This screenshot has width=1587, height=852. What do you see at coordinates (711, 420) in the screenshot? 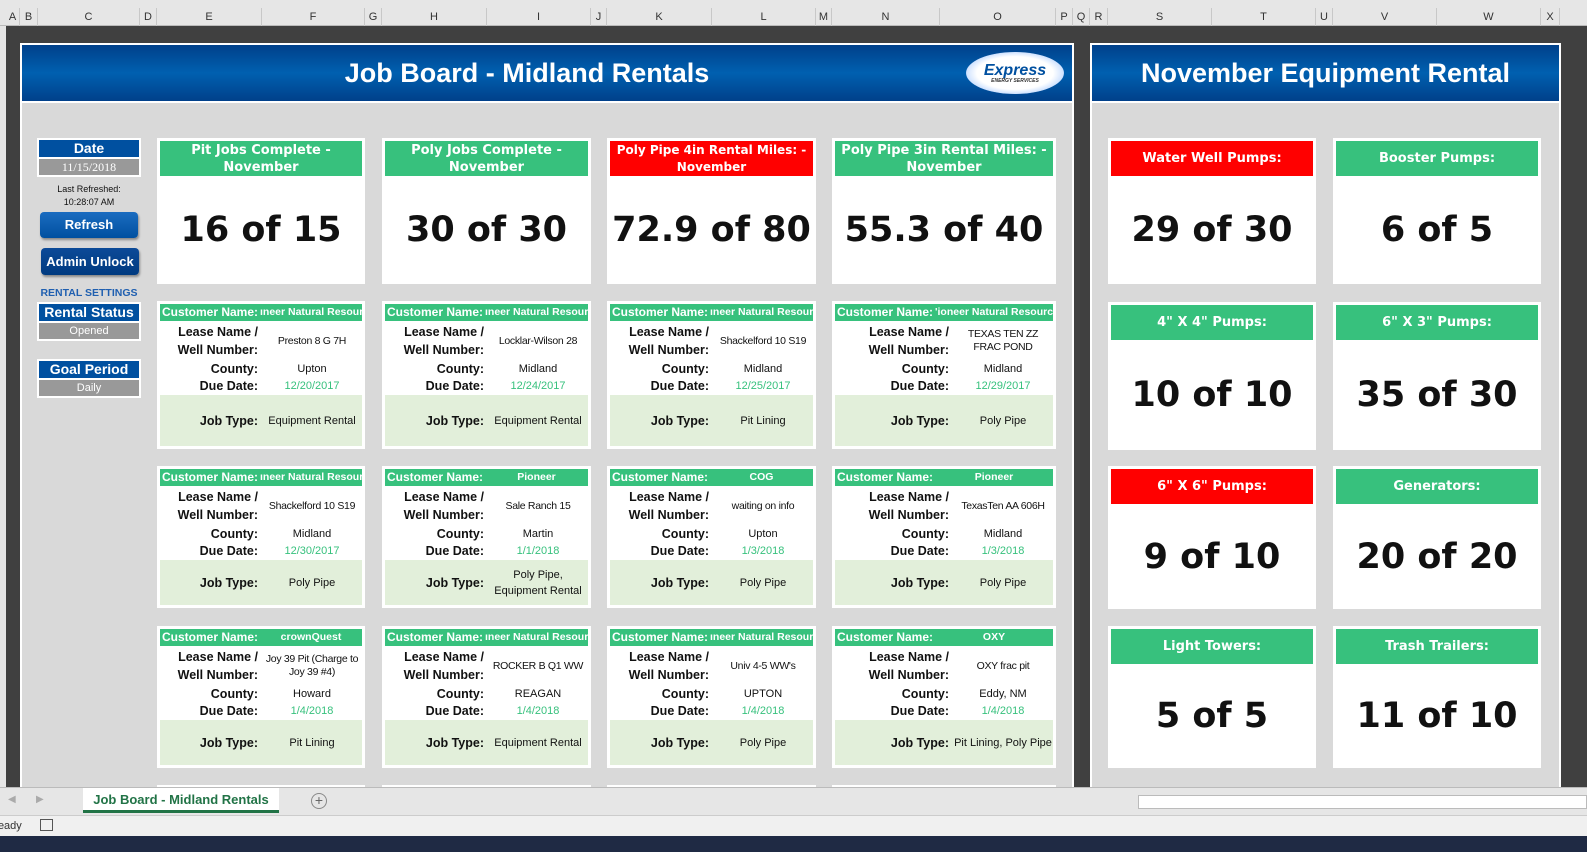
I see `job-type-row: Job Type: Pit Lining` at bounding box center [711, 420].